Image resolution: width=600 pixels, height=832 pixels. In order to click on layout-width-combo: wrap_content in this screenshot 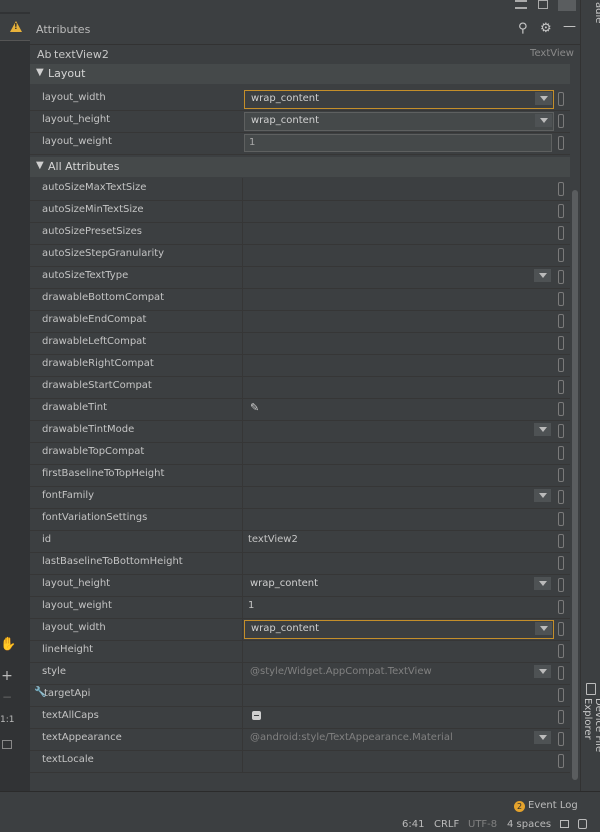, I will do `click(399, 99)`.